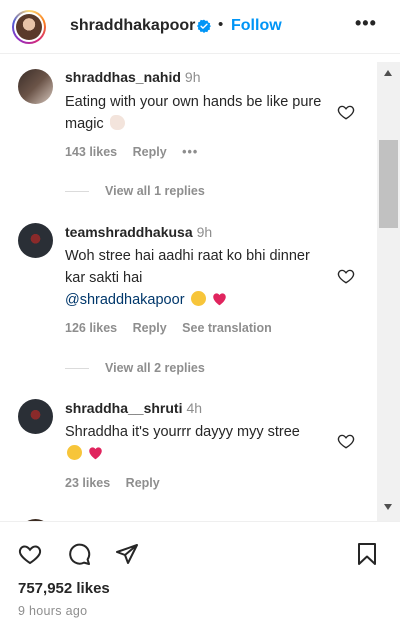 This screenshot has height=628, width=400. Describe the element at coordinates (133, 77) in the screenshot. I see `comment-username: shraddhas_nahid 9h` at that location.